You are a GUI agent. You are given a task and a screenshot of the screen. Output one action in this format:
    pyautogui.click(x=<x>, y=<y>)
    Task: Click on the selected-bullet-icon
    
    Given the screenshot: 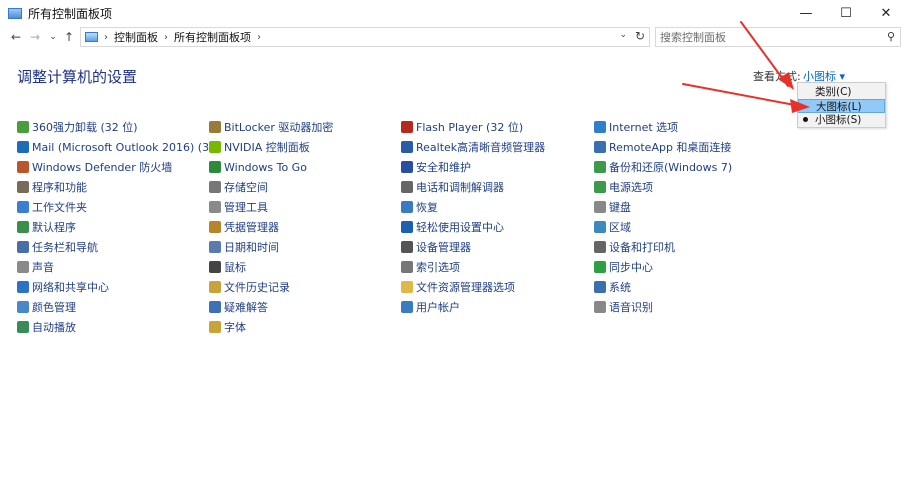 What is the action you would take?
    pyautogui.click(x=805, y=119)
    